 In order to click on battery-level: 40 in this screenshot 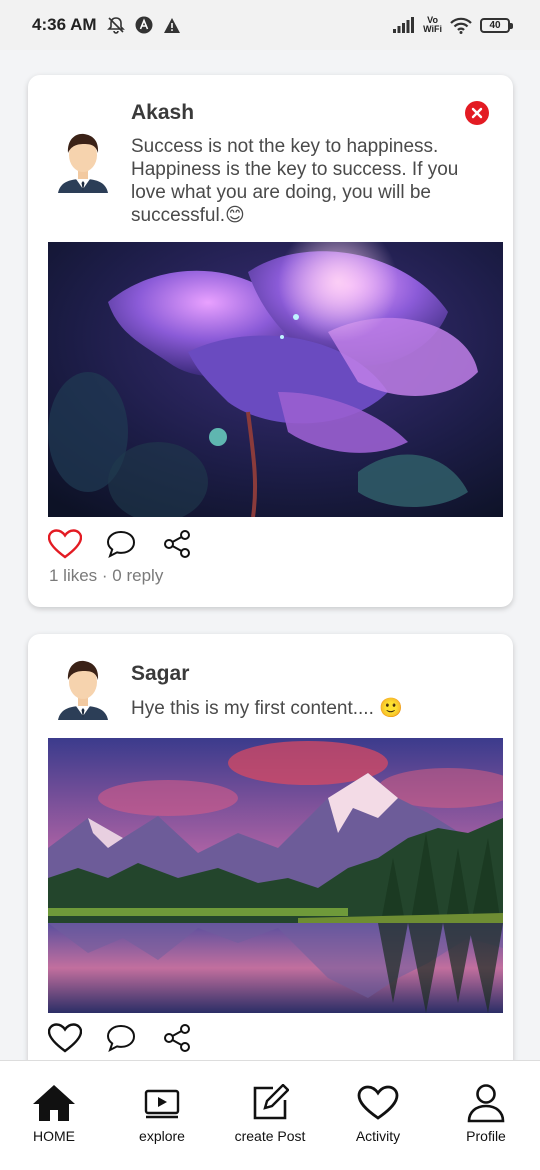, I will do `click(495, 25)`.